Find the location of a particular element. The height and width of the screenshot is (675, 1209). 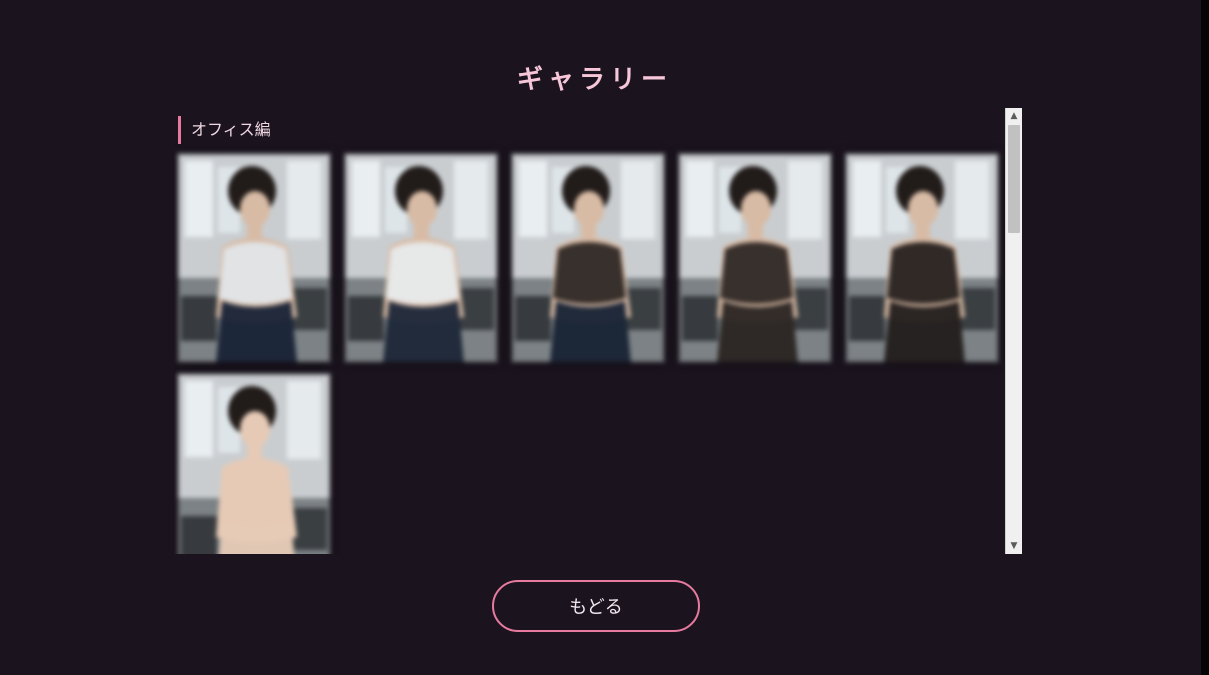

scroll-up-icon: ▲ is located at coordinates (1014, 116).